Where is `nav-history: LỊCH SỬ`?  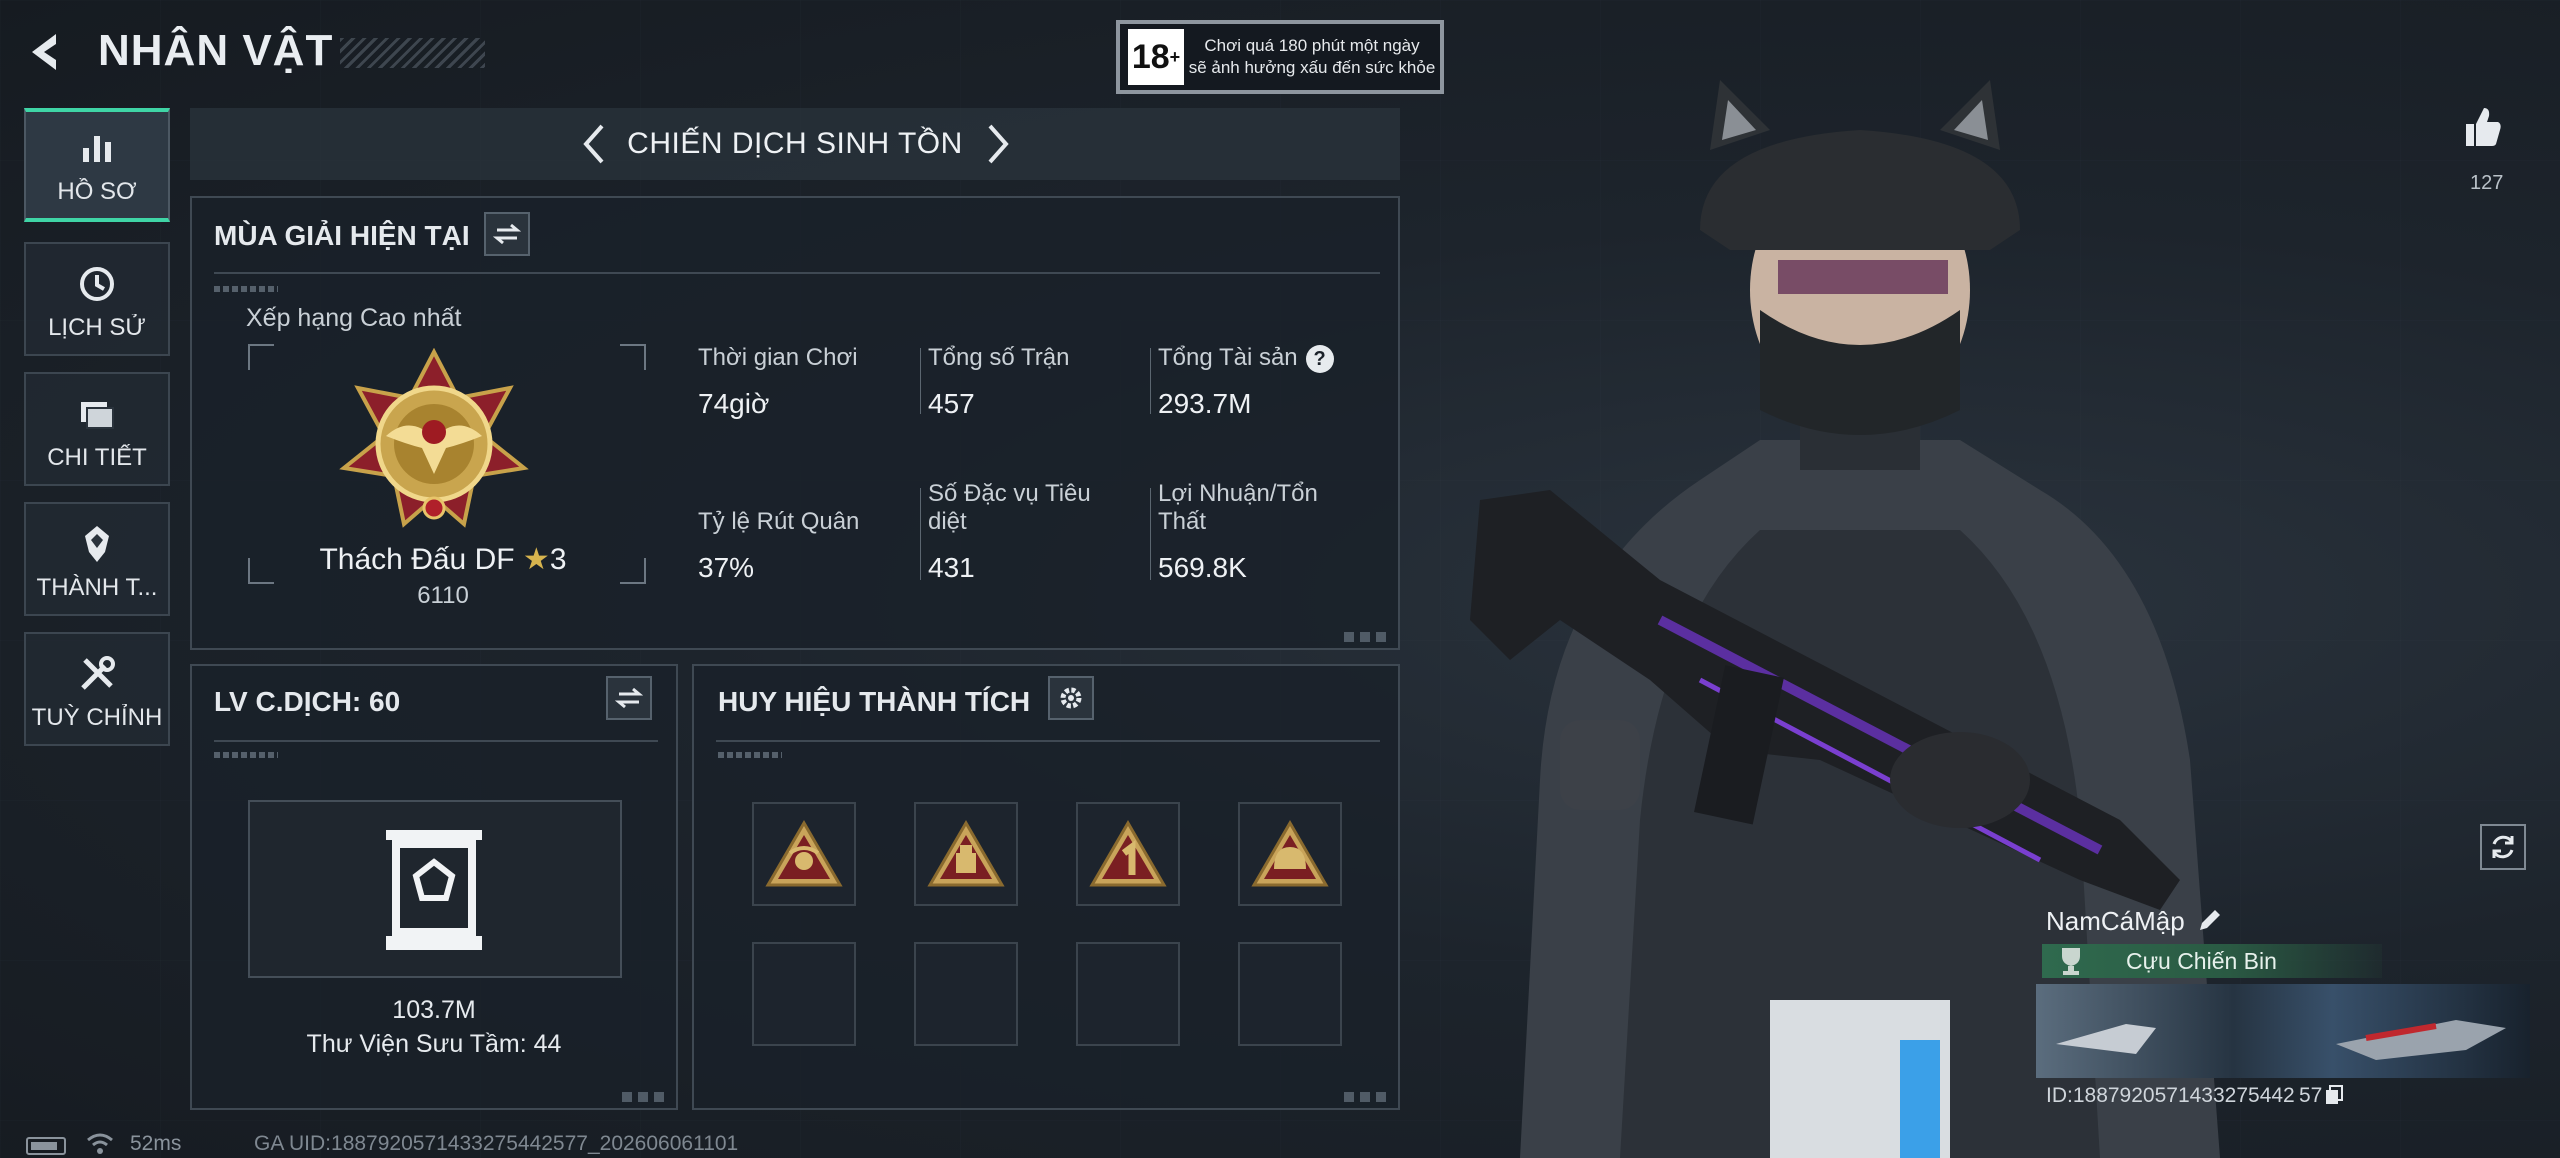 nav-history: LỊCH SỬ is located at coordinates (97, 299).